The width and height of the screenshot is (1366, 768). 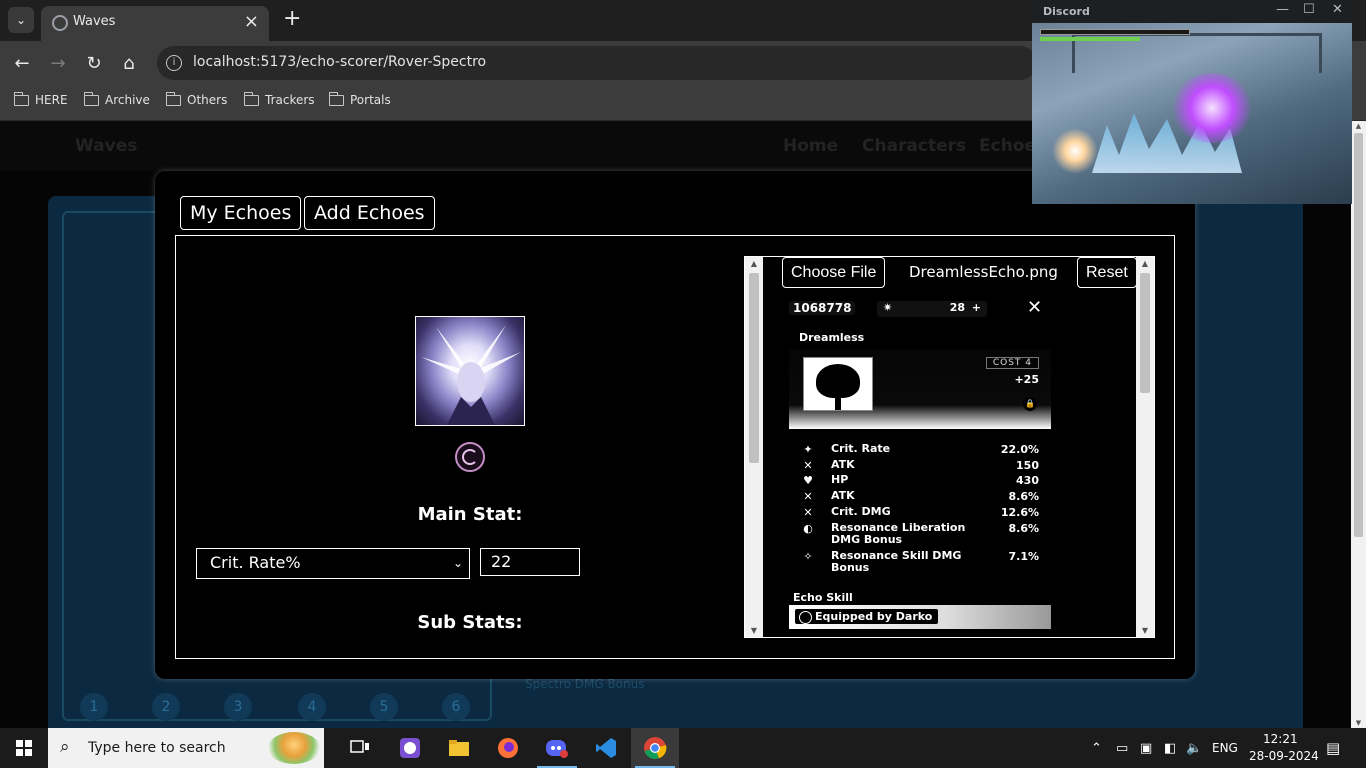 I want to click on bookmark-folder: Archive, so click(x=116, y=99).